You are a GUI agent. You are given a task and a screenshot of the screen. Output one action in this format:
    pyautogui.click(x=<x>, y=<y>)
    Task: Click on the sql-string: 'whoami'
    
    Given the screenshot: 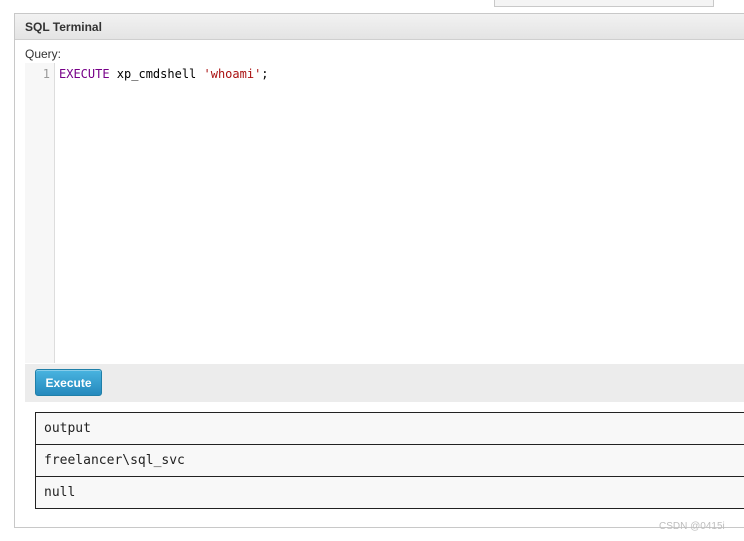 What is the action you would take?
    pyautogui.click(x=232, y=74)
    